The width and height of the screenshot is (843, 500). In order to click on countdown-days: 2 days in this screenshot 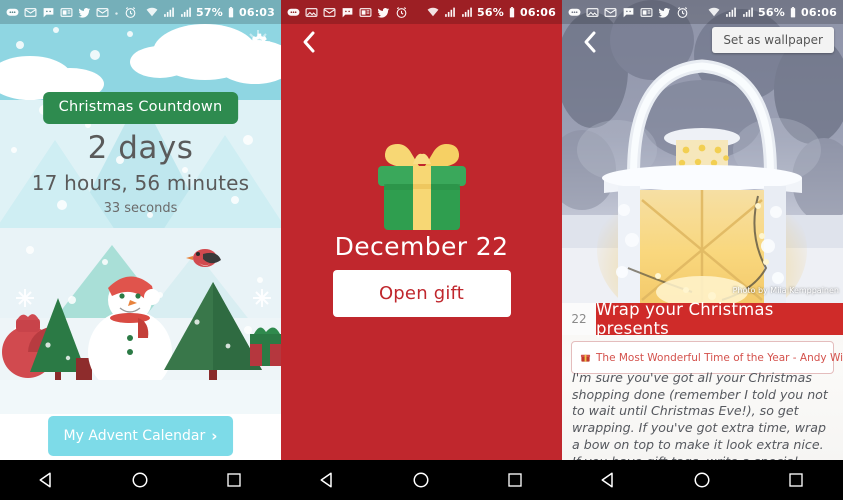, I will do `click(140, 148)`.